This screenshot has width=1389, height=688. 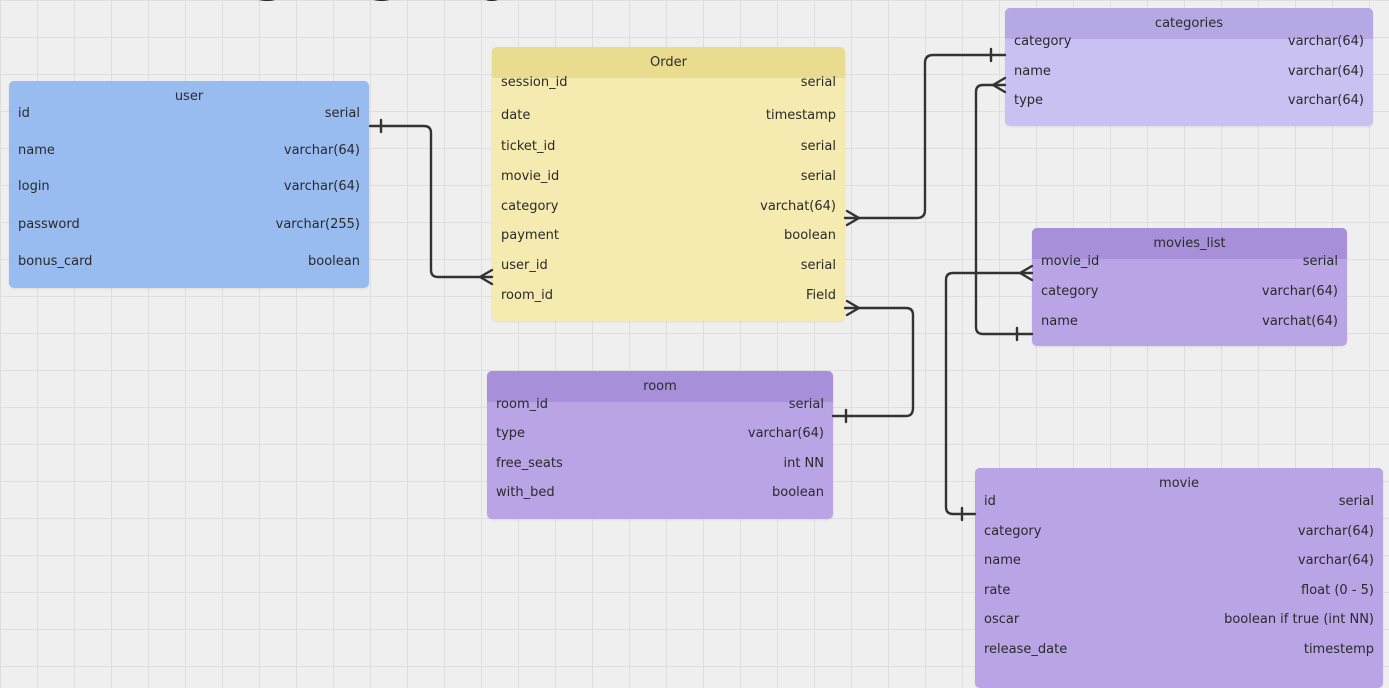 I want to click on connector-order-categories, so click(x=925, y=136).